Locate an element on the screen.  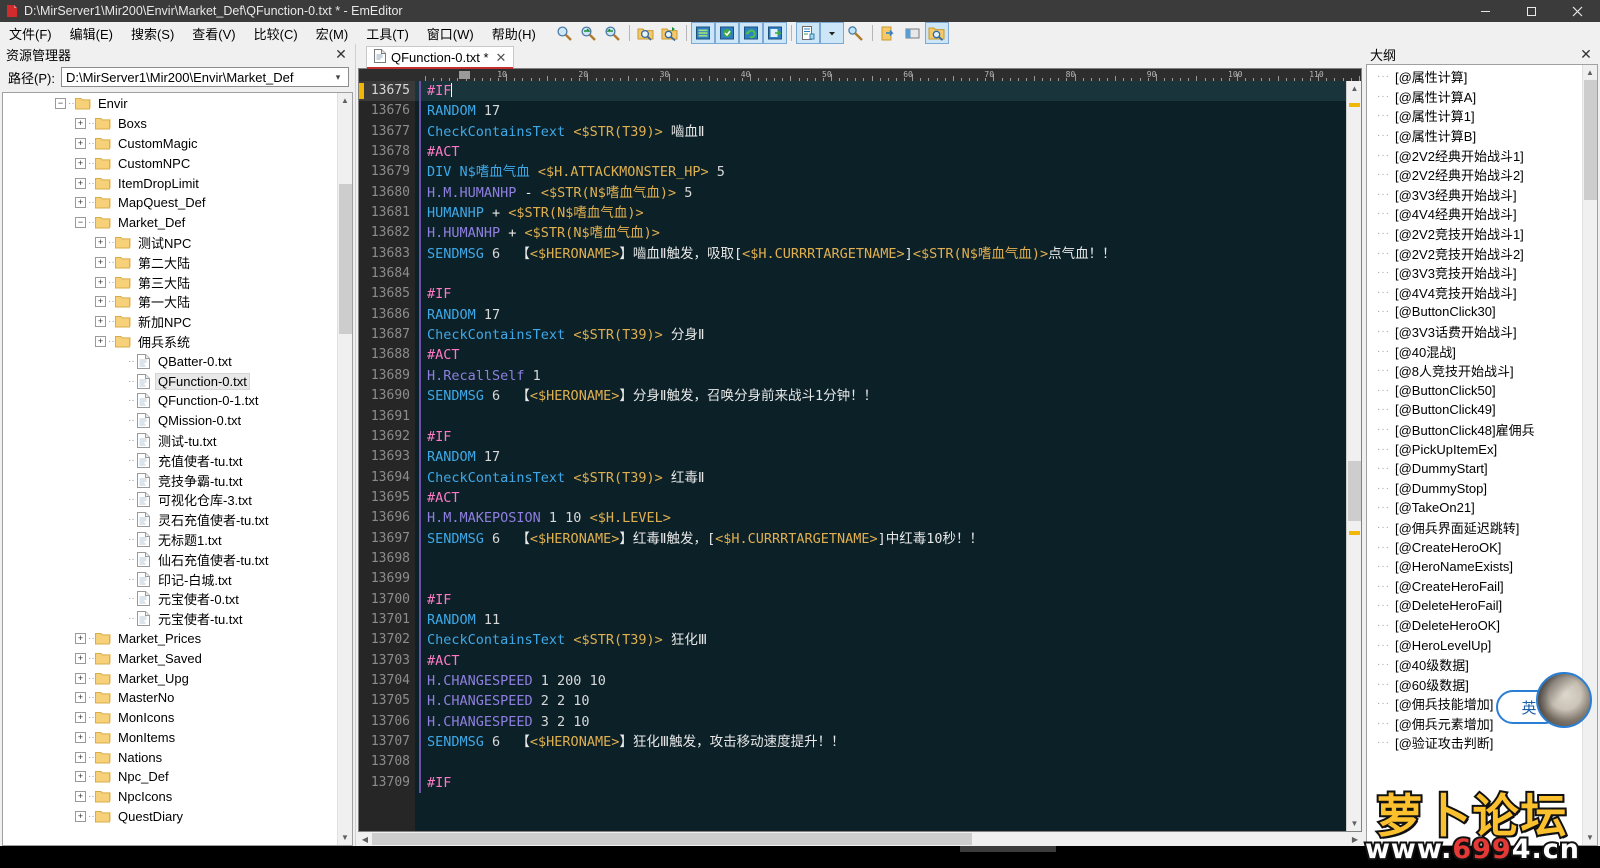
tree-file-row: ·· 灵石充值使者-tu.txt is located at coordinates (170, 520).